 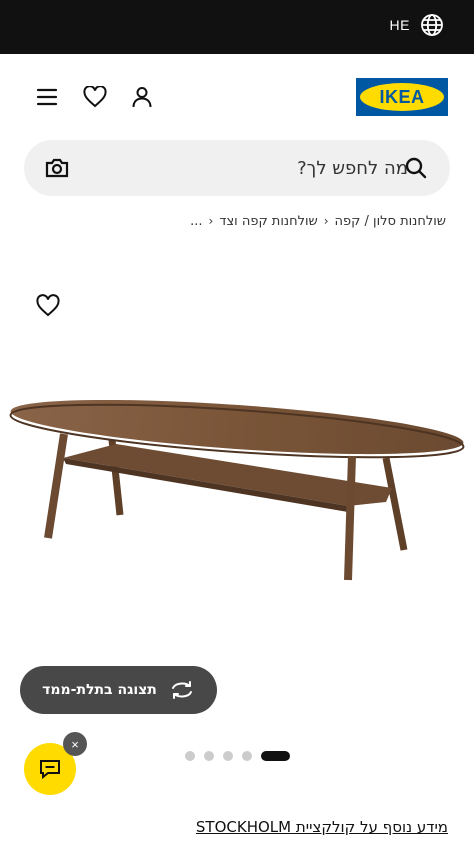 I want to click on view-3d-label: תצוגה בתלת-ממד, so click(x=99, y=690).